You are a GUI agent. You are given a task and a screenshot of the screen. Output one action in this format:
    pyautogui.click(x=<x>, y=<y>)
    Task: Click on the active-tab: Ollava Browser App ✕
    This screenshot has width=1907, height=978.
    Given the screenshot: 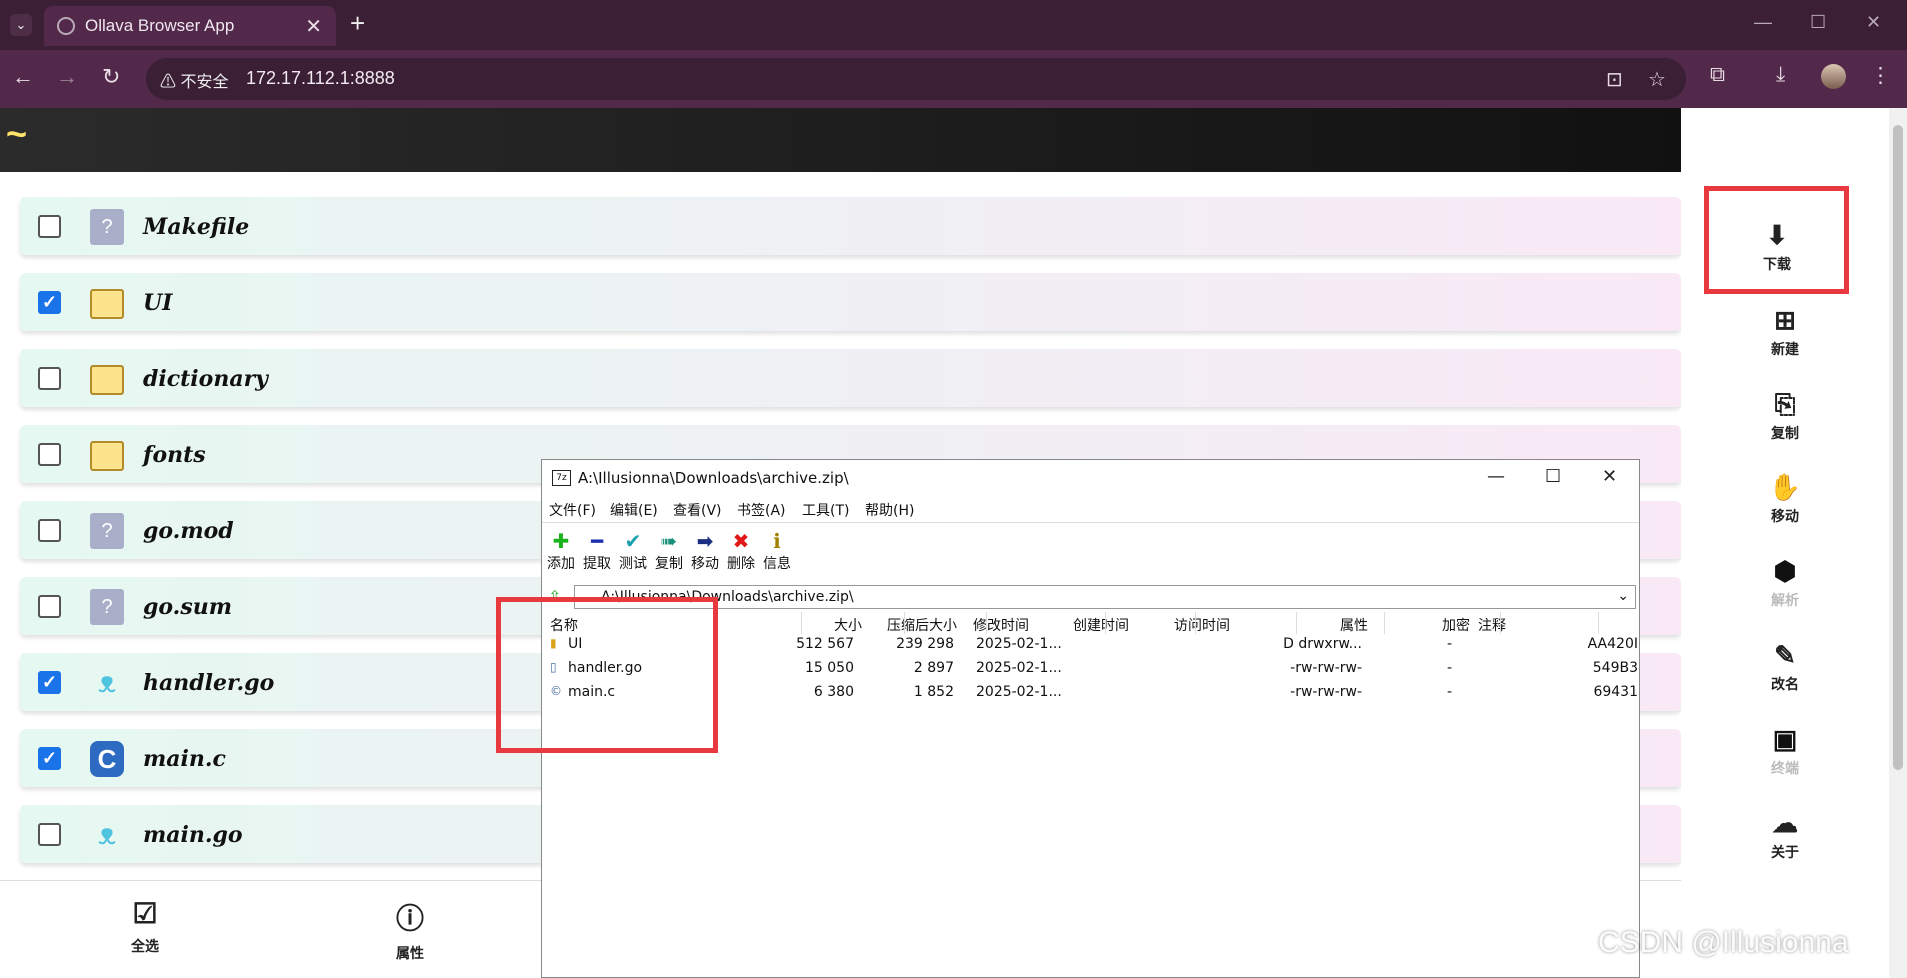 What is the action you would take?
    pyautogui.click(x=190, y=26)
    